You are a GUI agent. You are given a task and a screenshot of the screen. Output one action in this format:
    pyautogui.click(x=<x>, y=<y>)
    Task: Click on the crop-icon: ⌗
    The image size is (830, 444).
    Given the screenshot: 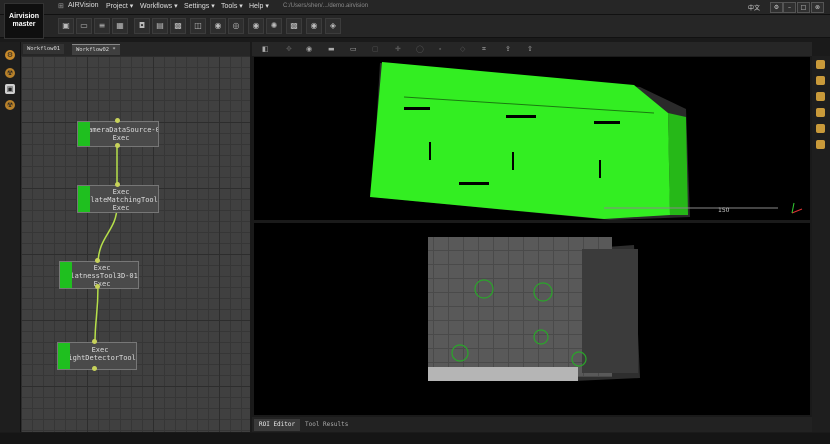 What is the action you would take?
    pyautogui.click(x=484, y=49)
    